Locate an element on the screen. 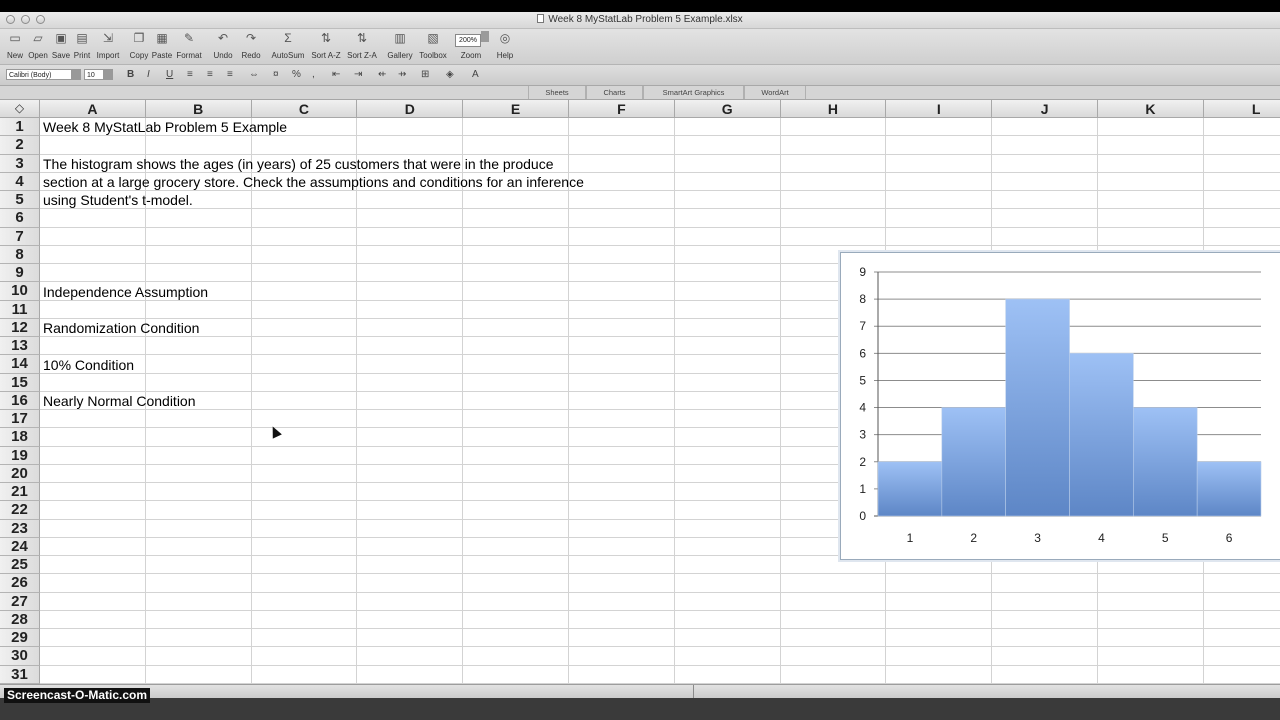 The height and width of the screenshot is (720, 1280). borders-icon: ⊞ is located at coordinates (425, 74).